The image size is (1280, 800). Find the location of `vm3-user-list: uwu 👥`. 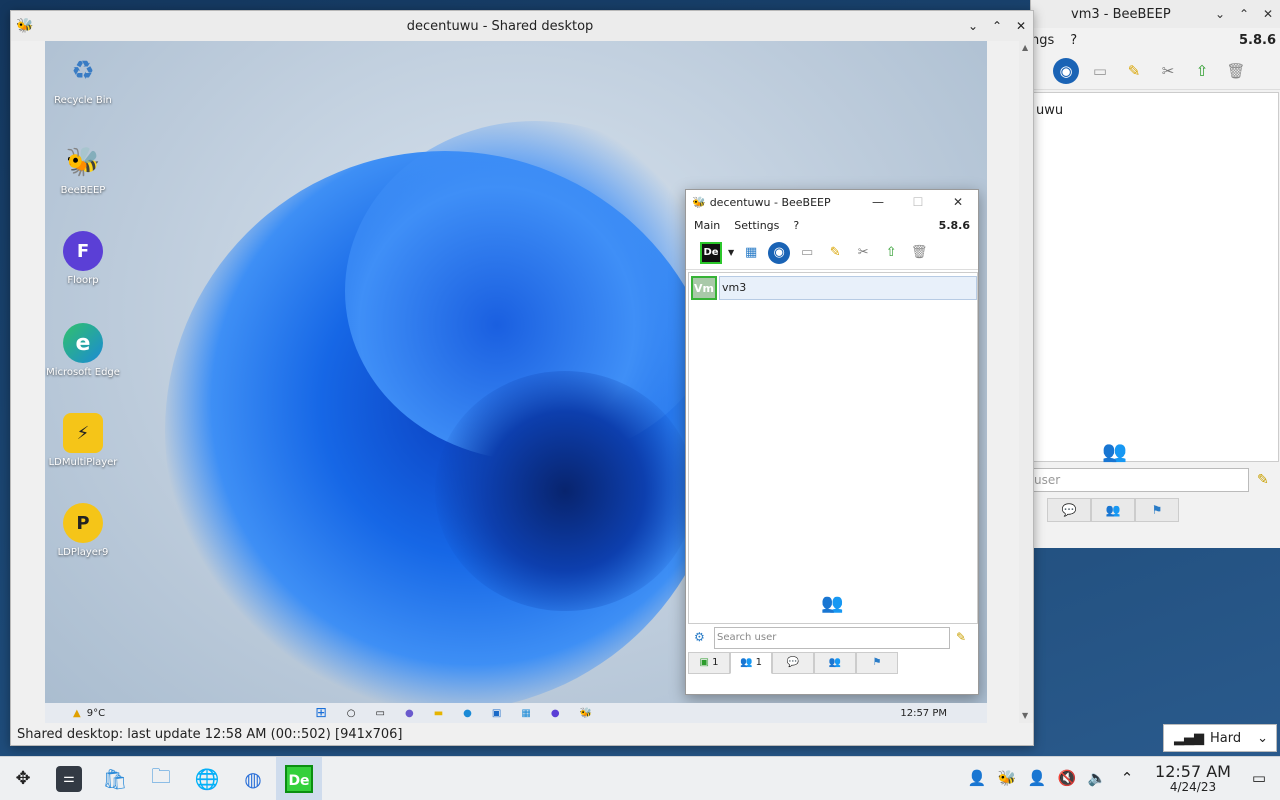

vm3-user-list: uwu 👥 is located at coordinates (1155, 277).